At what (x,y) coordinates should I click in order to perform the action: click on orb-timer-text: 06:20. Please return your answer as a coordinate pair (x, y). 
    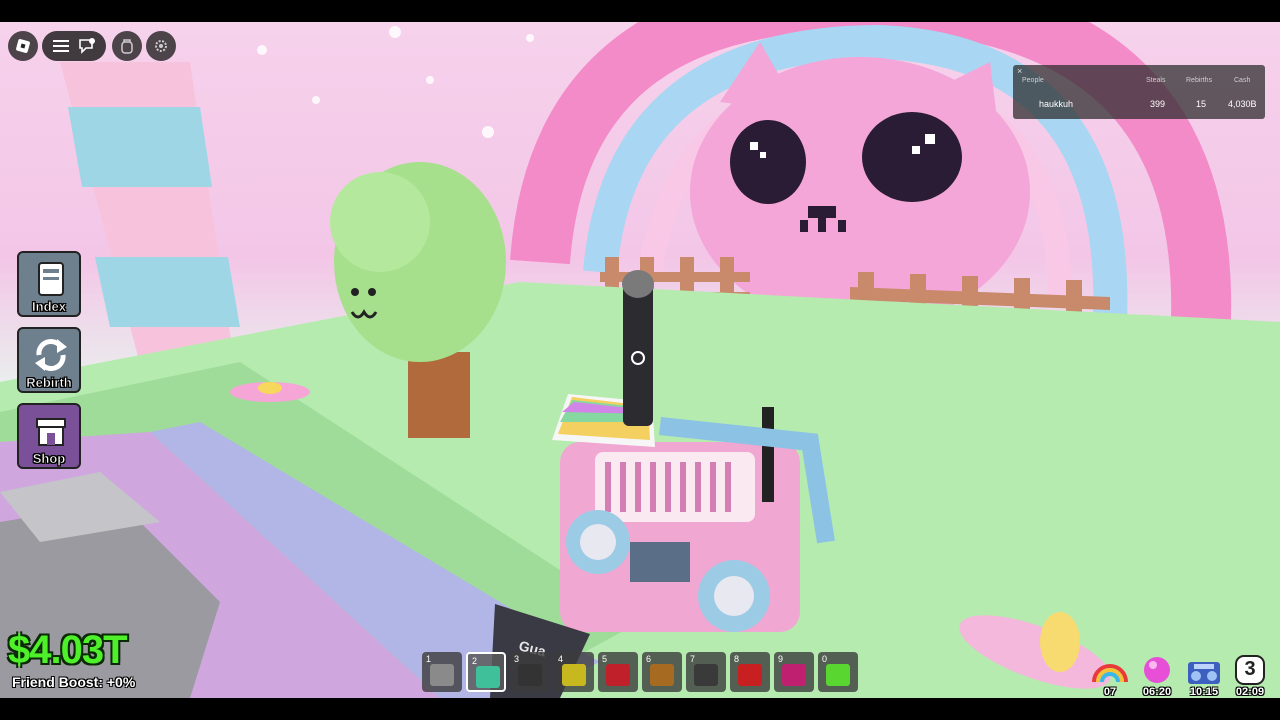
    Looking at the image, I should click on (1157, 692).